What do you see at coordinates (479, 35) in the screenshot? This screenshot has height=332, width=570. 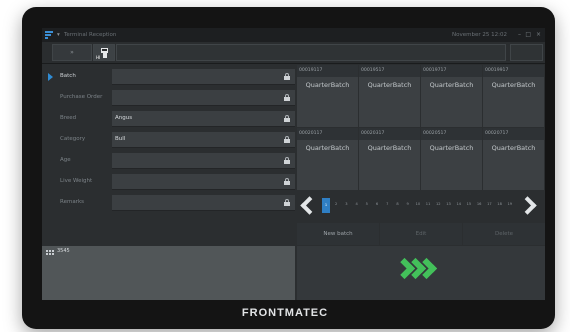 I see `datetime-display: November 25 12:02` at bounding box center [479, 35].